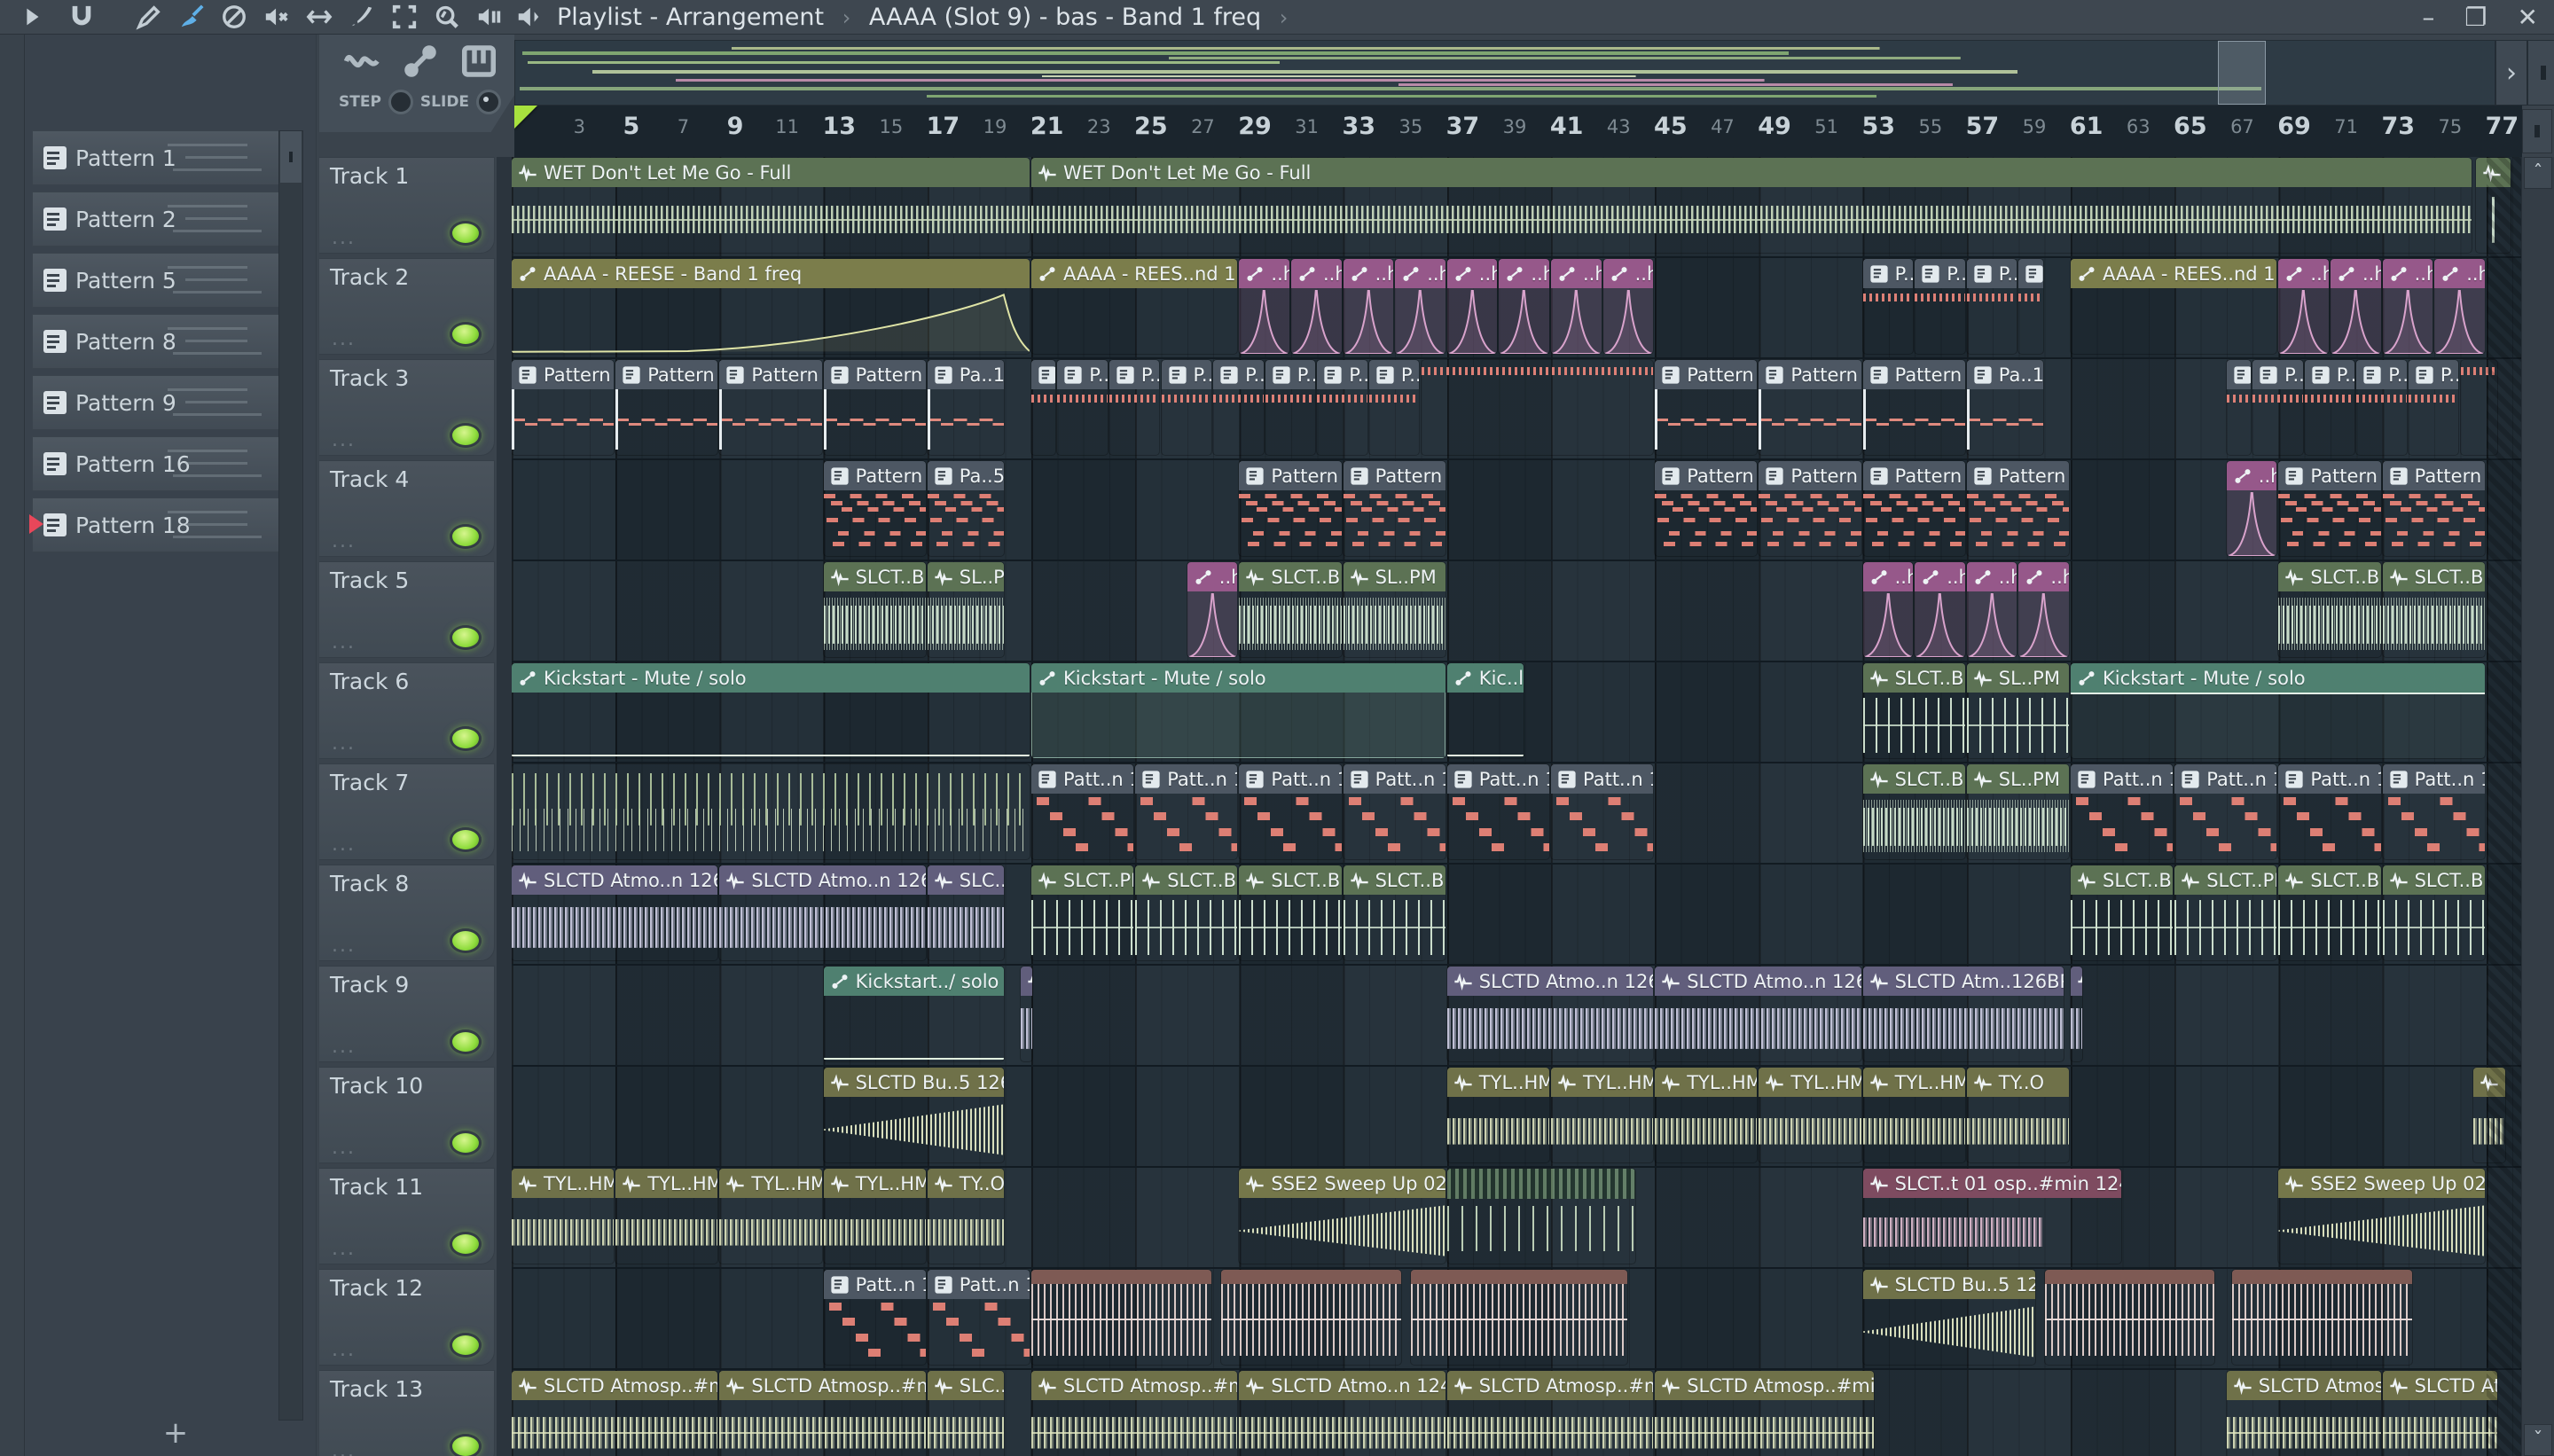 This screenshot has height=1456, width=2554. Describe the element at coordinates (2440, 1413) in the screenshot. I see `clip-slctd-atmo-n-124bpm: SLCTD Atmo..n 124BPM` at that location.